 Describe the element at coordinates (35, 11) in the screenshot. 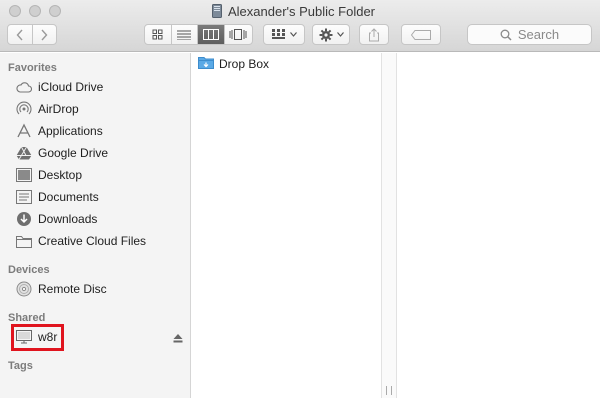

I see `minimize-window-button` at that location.